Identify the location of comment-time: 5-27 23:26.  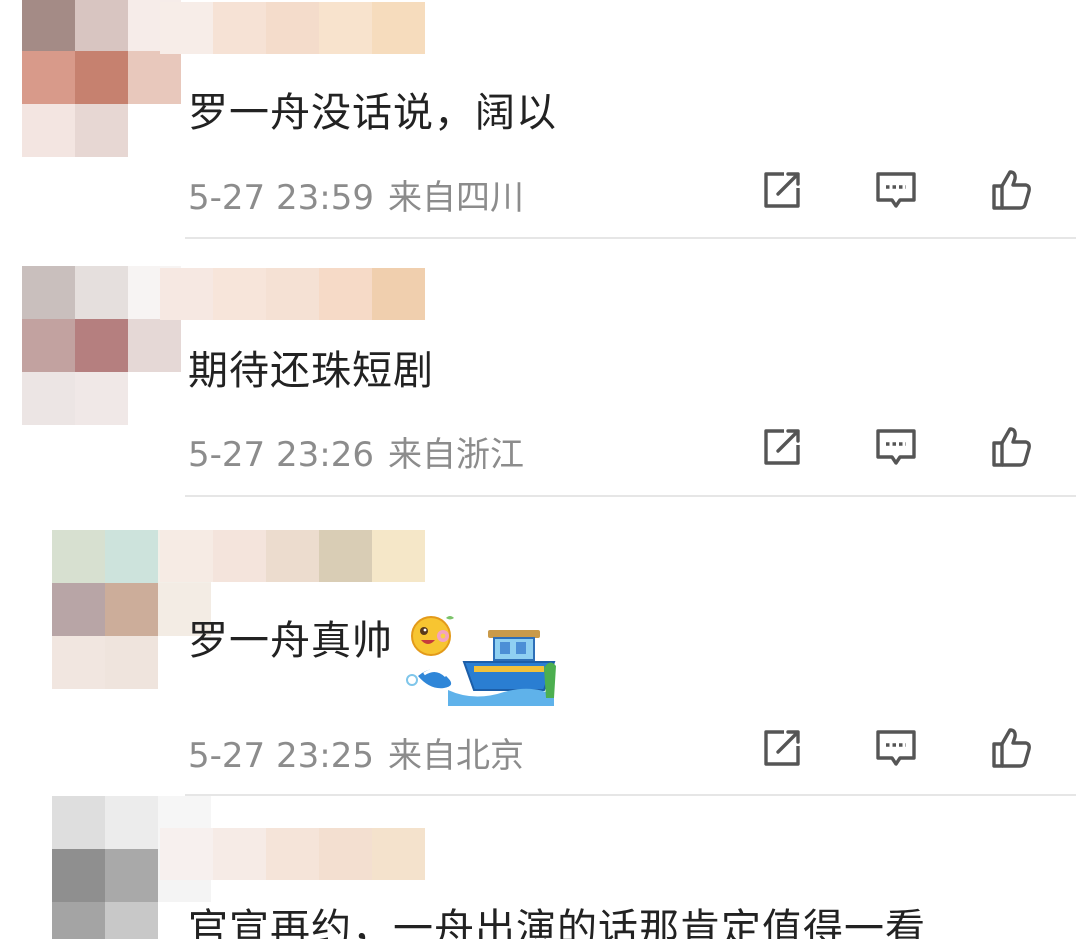
(281, 455).